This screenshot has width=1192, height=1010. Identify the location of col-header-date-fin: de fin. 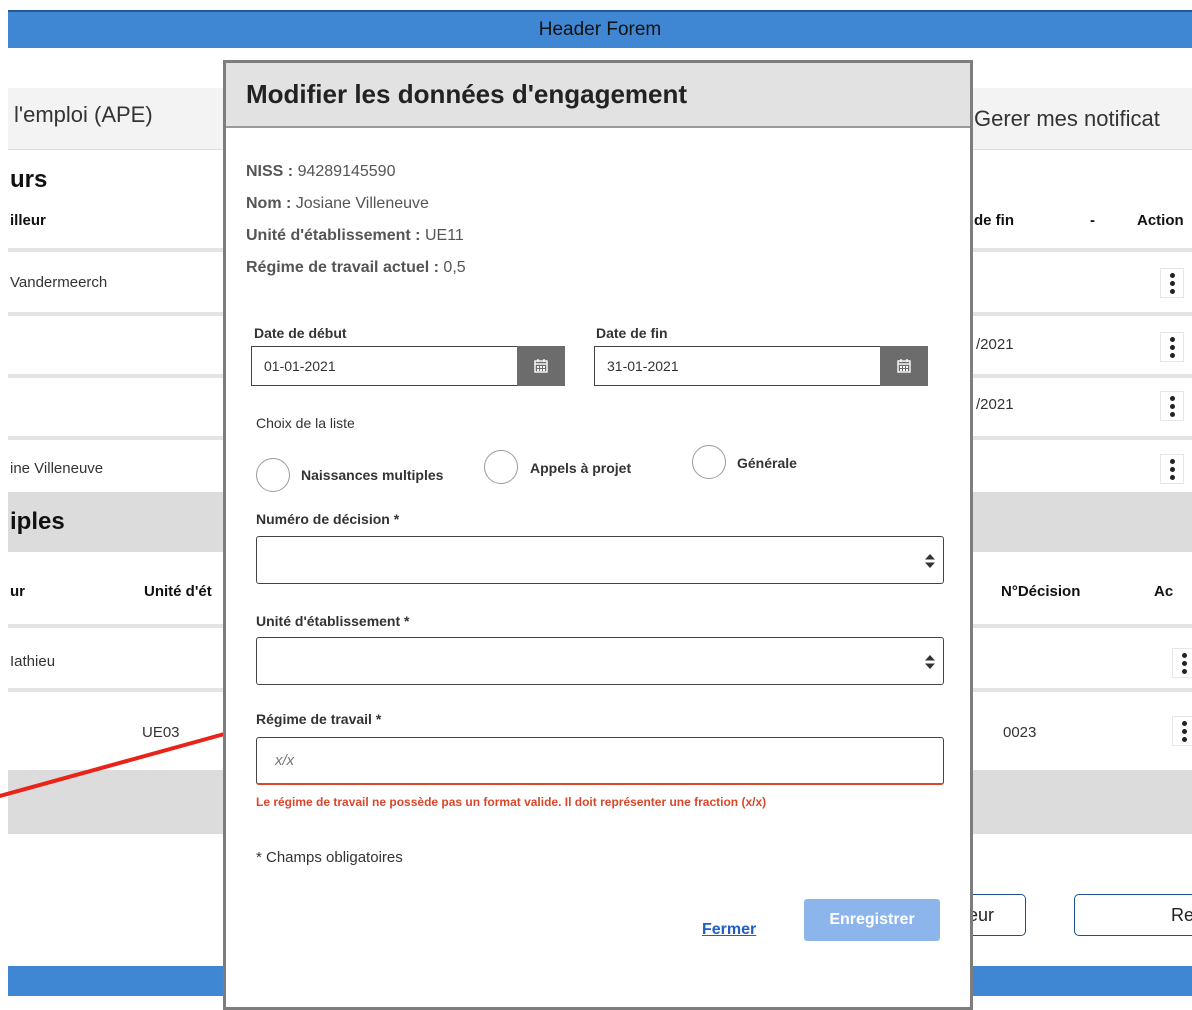
(994, 220).